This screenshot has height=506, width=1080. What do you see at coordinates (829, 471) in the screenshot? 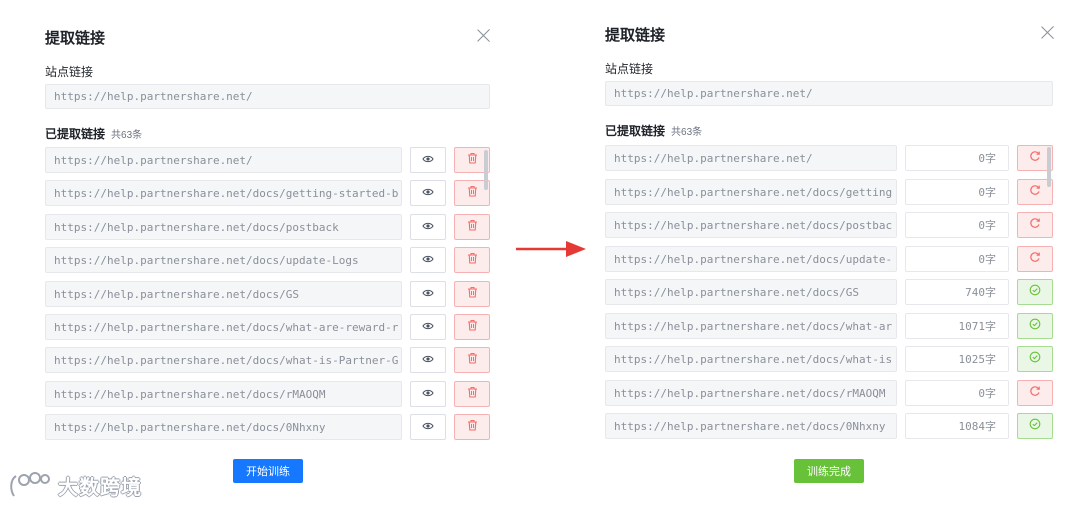
I see `training-complete-button: 训练完成` at bounding box center [829, 471].